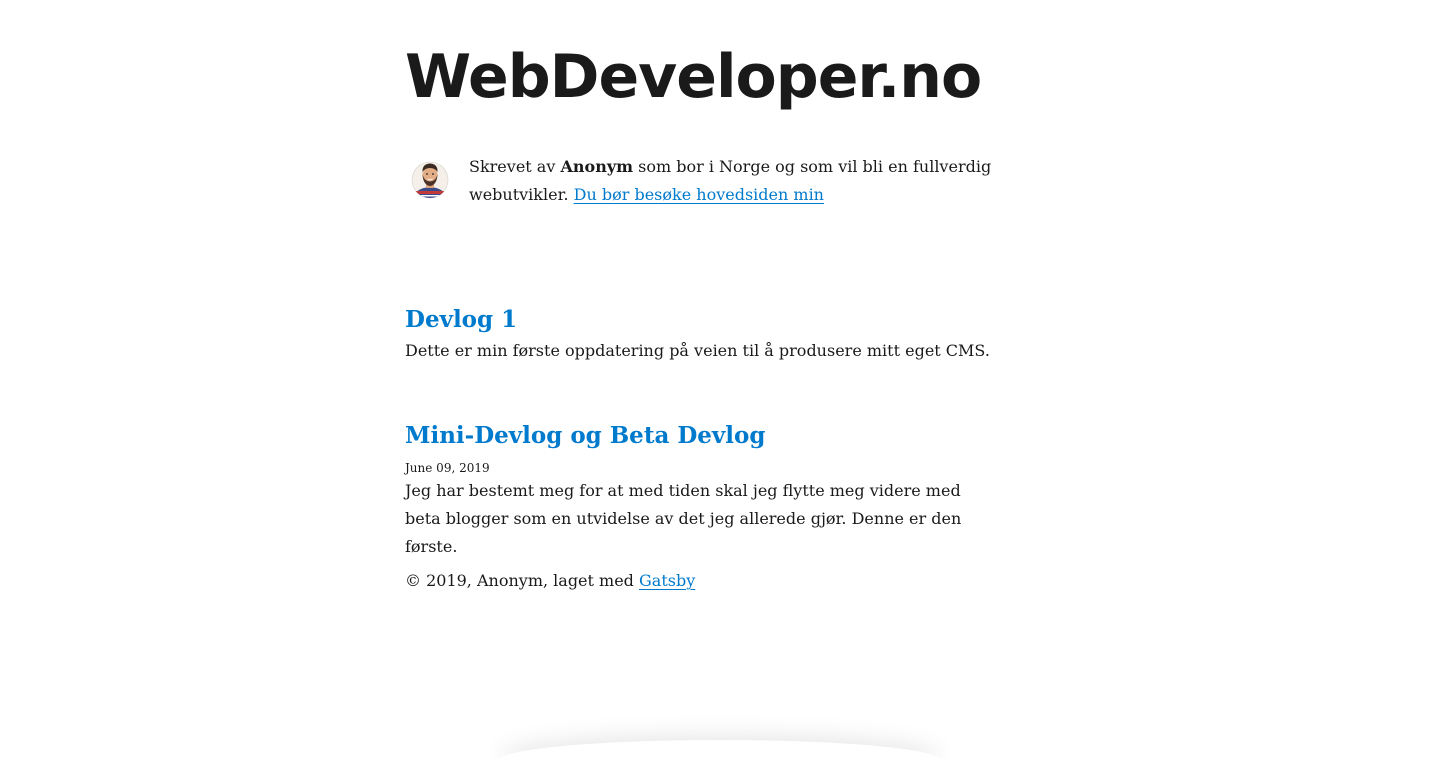  Describe the element at coordinates (720, 320) in the screenshot. I see `post-title: Devlog 1` at that location.